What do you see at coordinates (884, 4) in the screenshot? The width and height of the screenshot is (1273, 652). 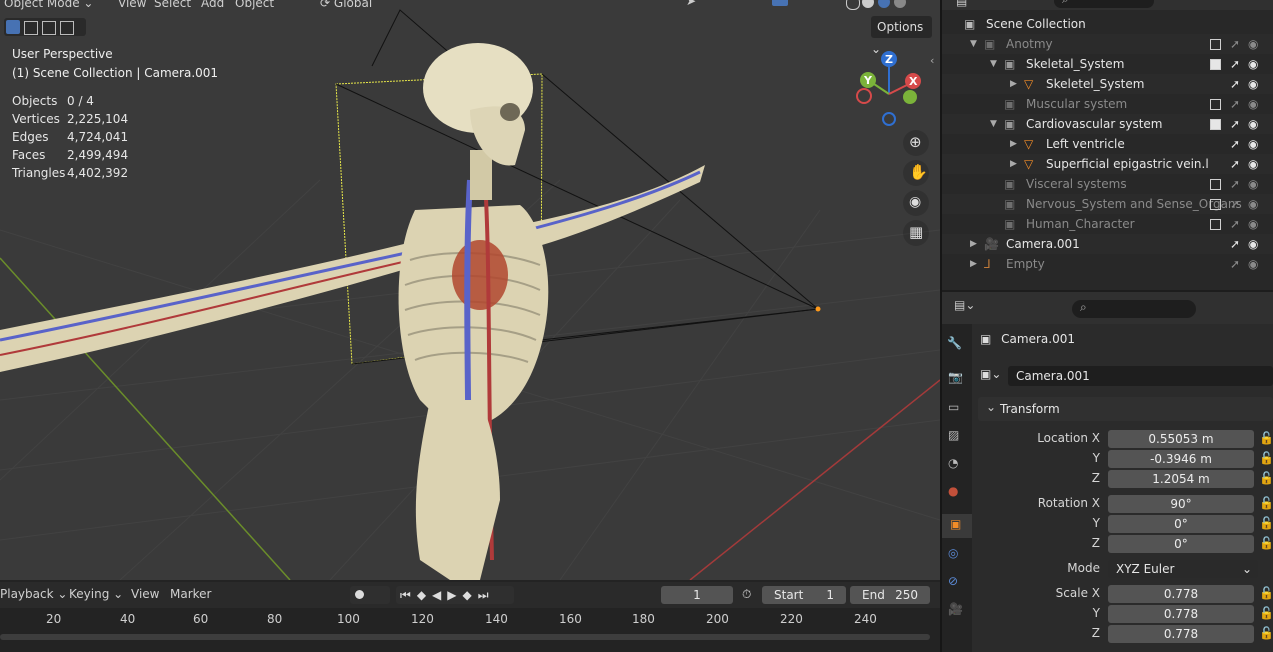 I see `material-shading-icon` at bounding box center [884, 4].